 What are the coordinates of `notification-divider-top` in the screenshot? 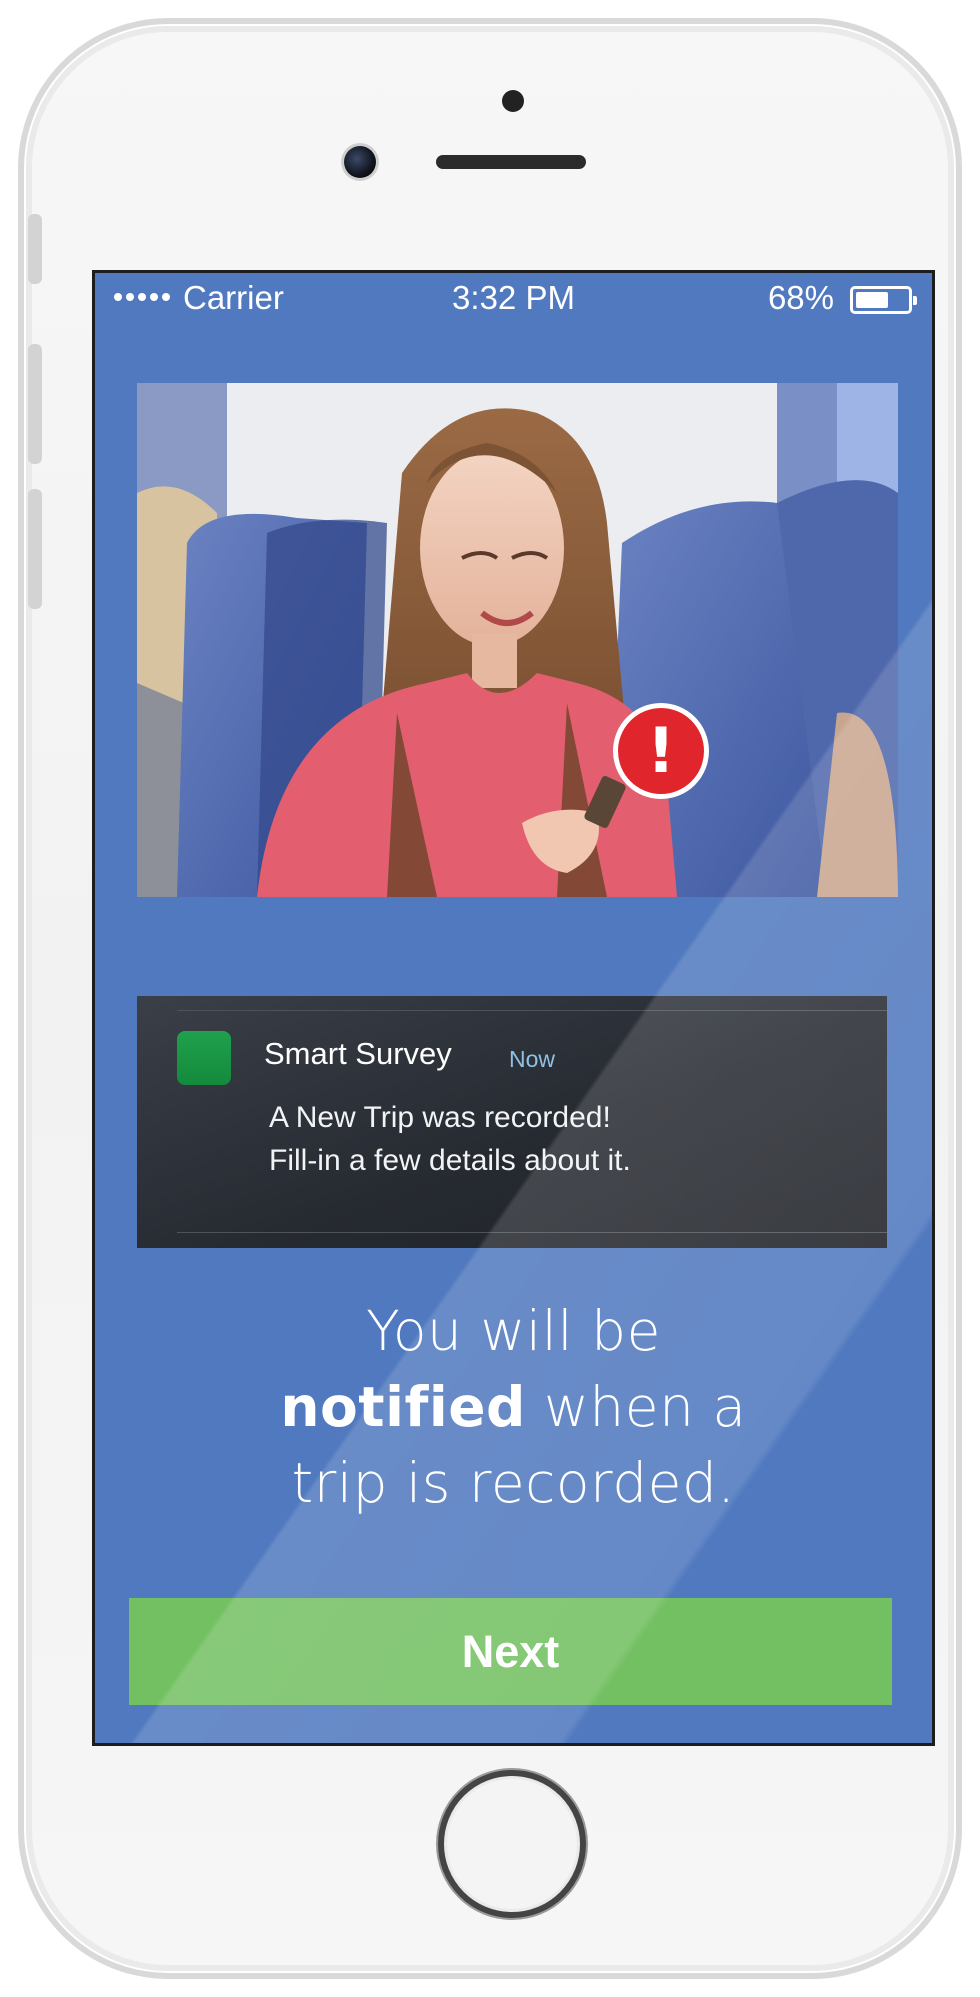 It's located at (532, 1010).